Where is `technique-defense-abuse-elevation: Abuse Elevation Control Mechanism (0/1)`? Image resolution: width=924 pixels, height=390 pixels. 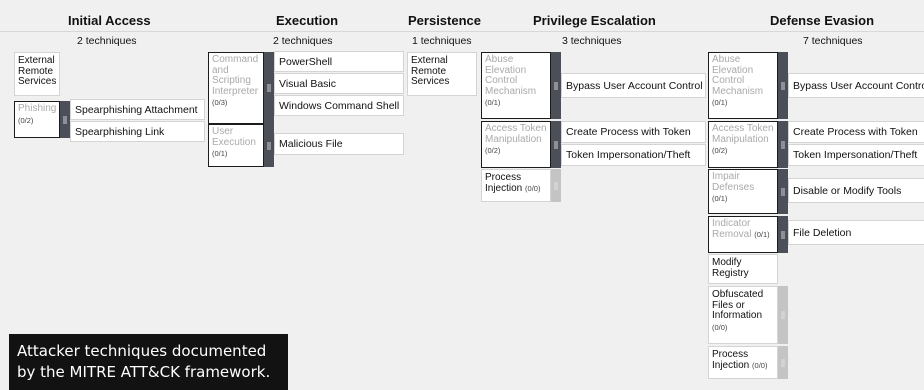 technique-defense-abuse-elevation: Abuse Elevation Control Mechanism (0/1) is located at coordinates (743, 85).